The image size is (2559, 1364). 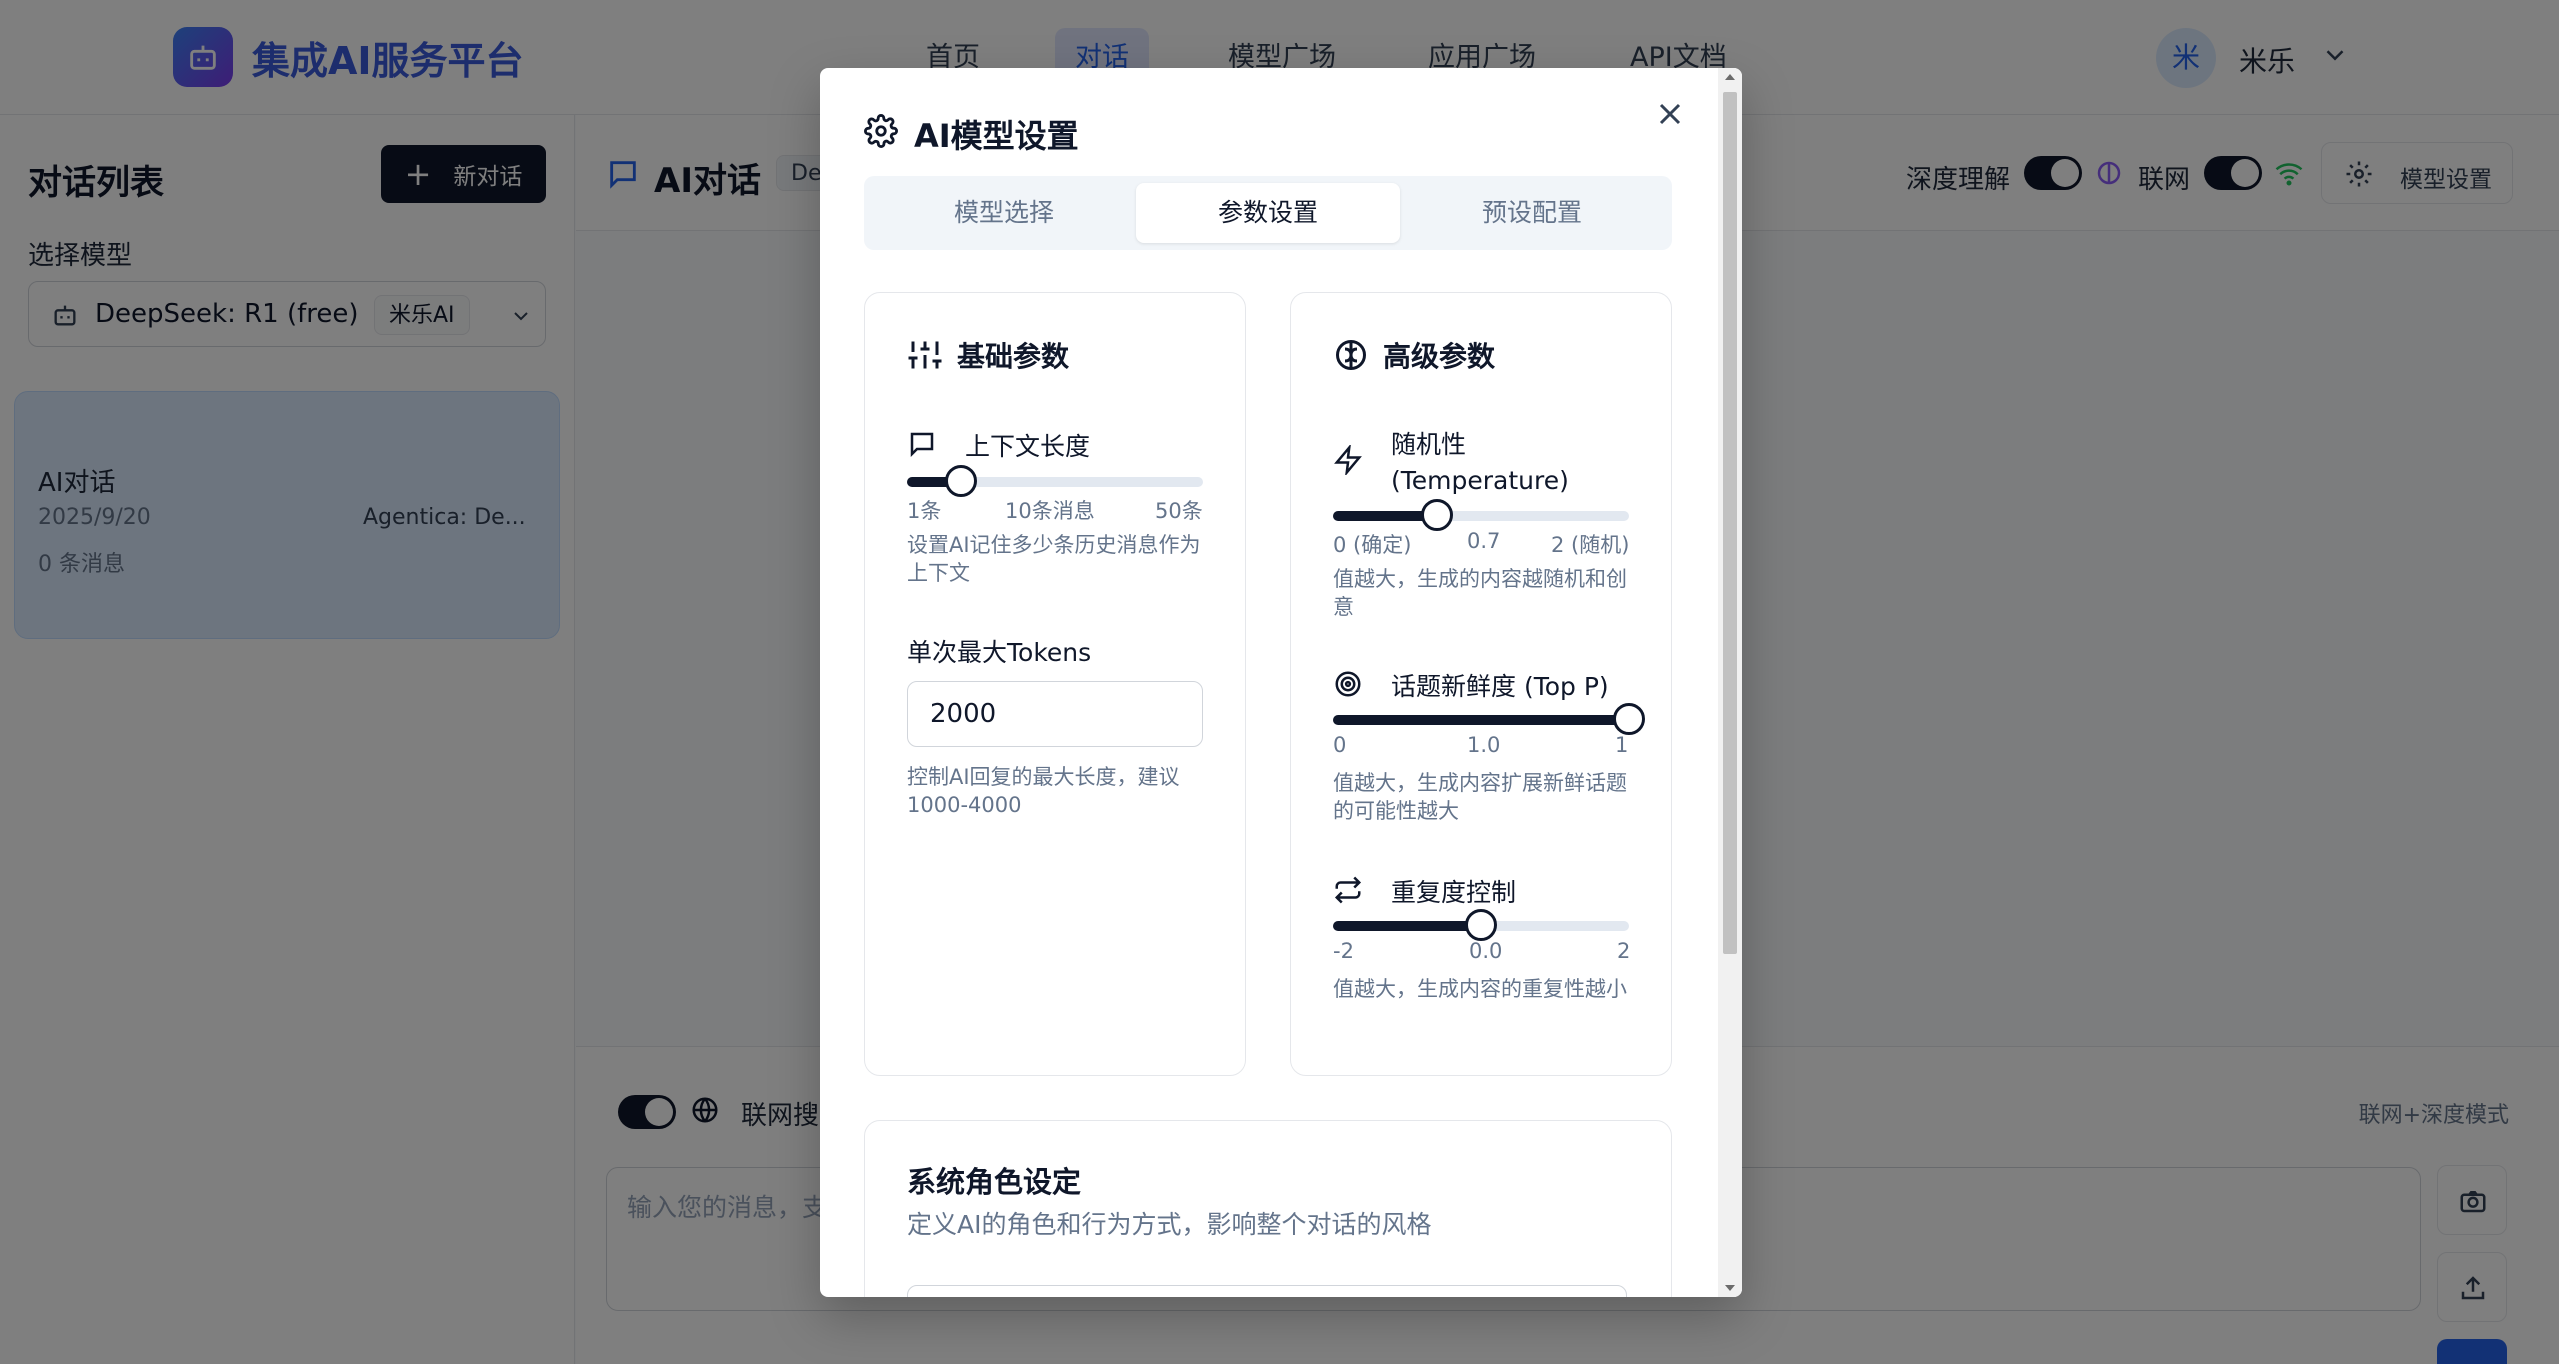 I want to click on context-desc: 设置AI记住多少条历史消息作为上下文, so click(x=1054, y=559).